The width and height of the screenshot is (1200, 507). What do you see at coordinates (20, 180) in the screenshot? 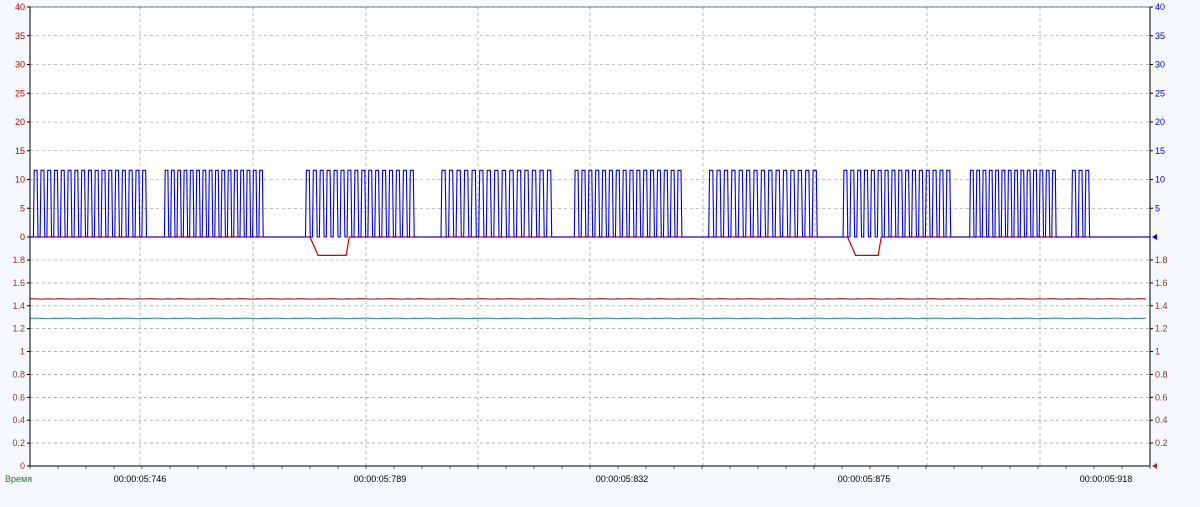
I see `y-tick-left-upper: 10` at bounding box center [20, 180].